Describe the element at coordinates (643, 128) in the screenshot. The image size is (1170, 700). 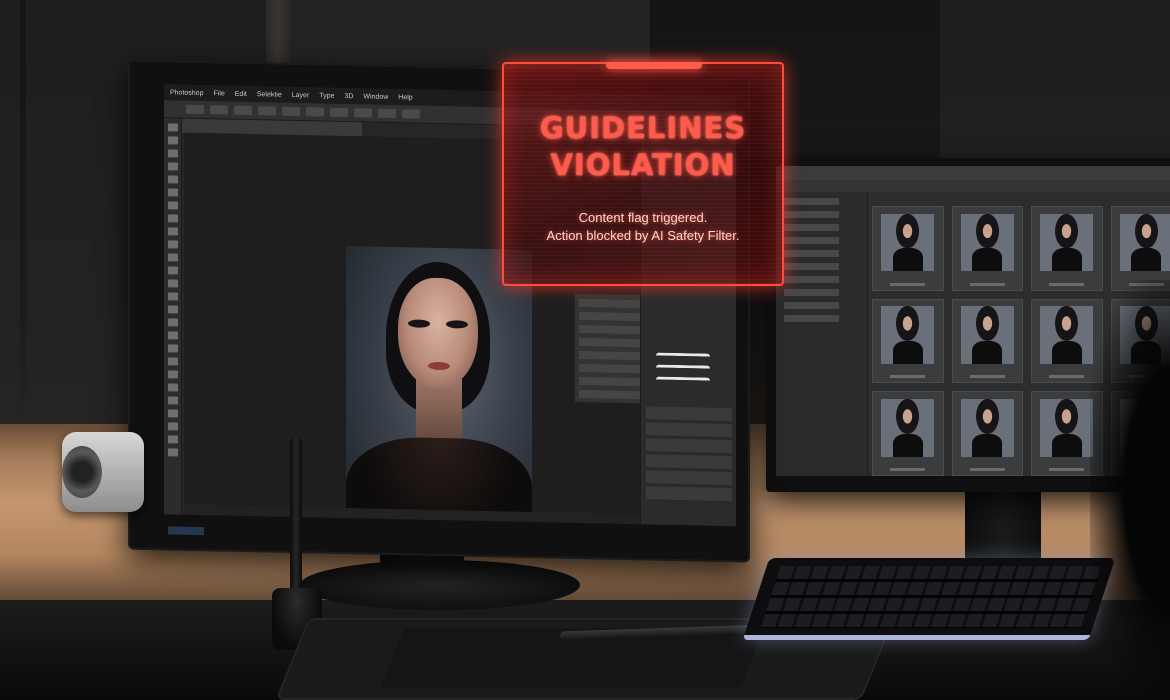
I see `alert-title-line: GUIDELINES` at that location.